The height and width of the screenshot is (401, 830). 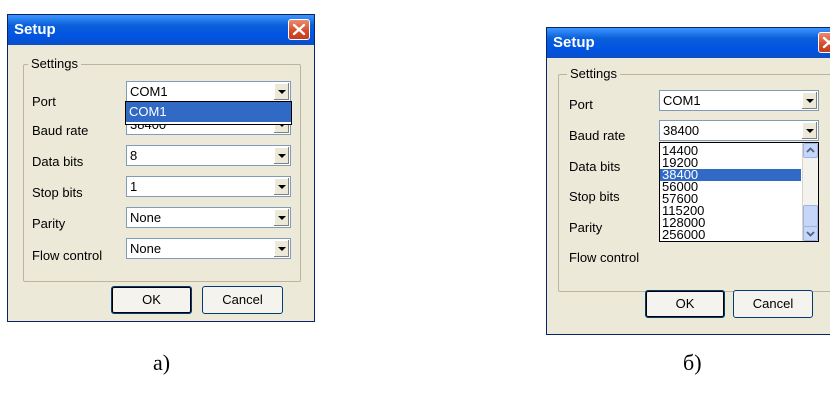 I want to click on scroll-up-button, so click(x=810, y=150).